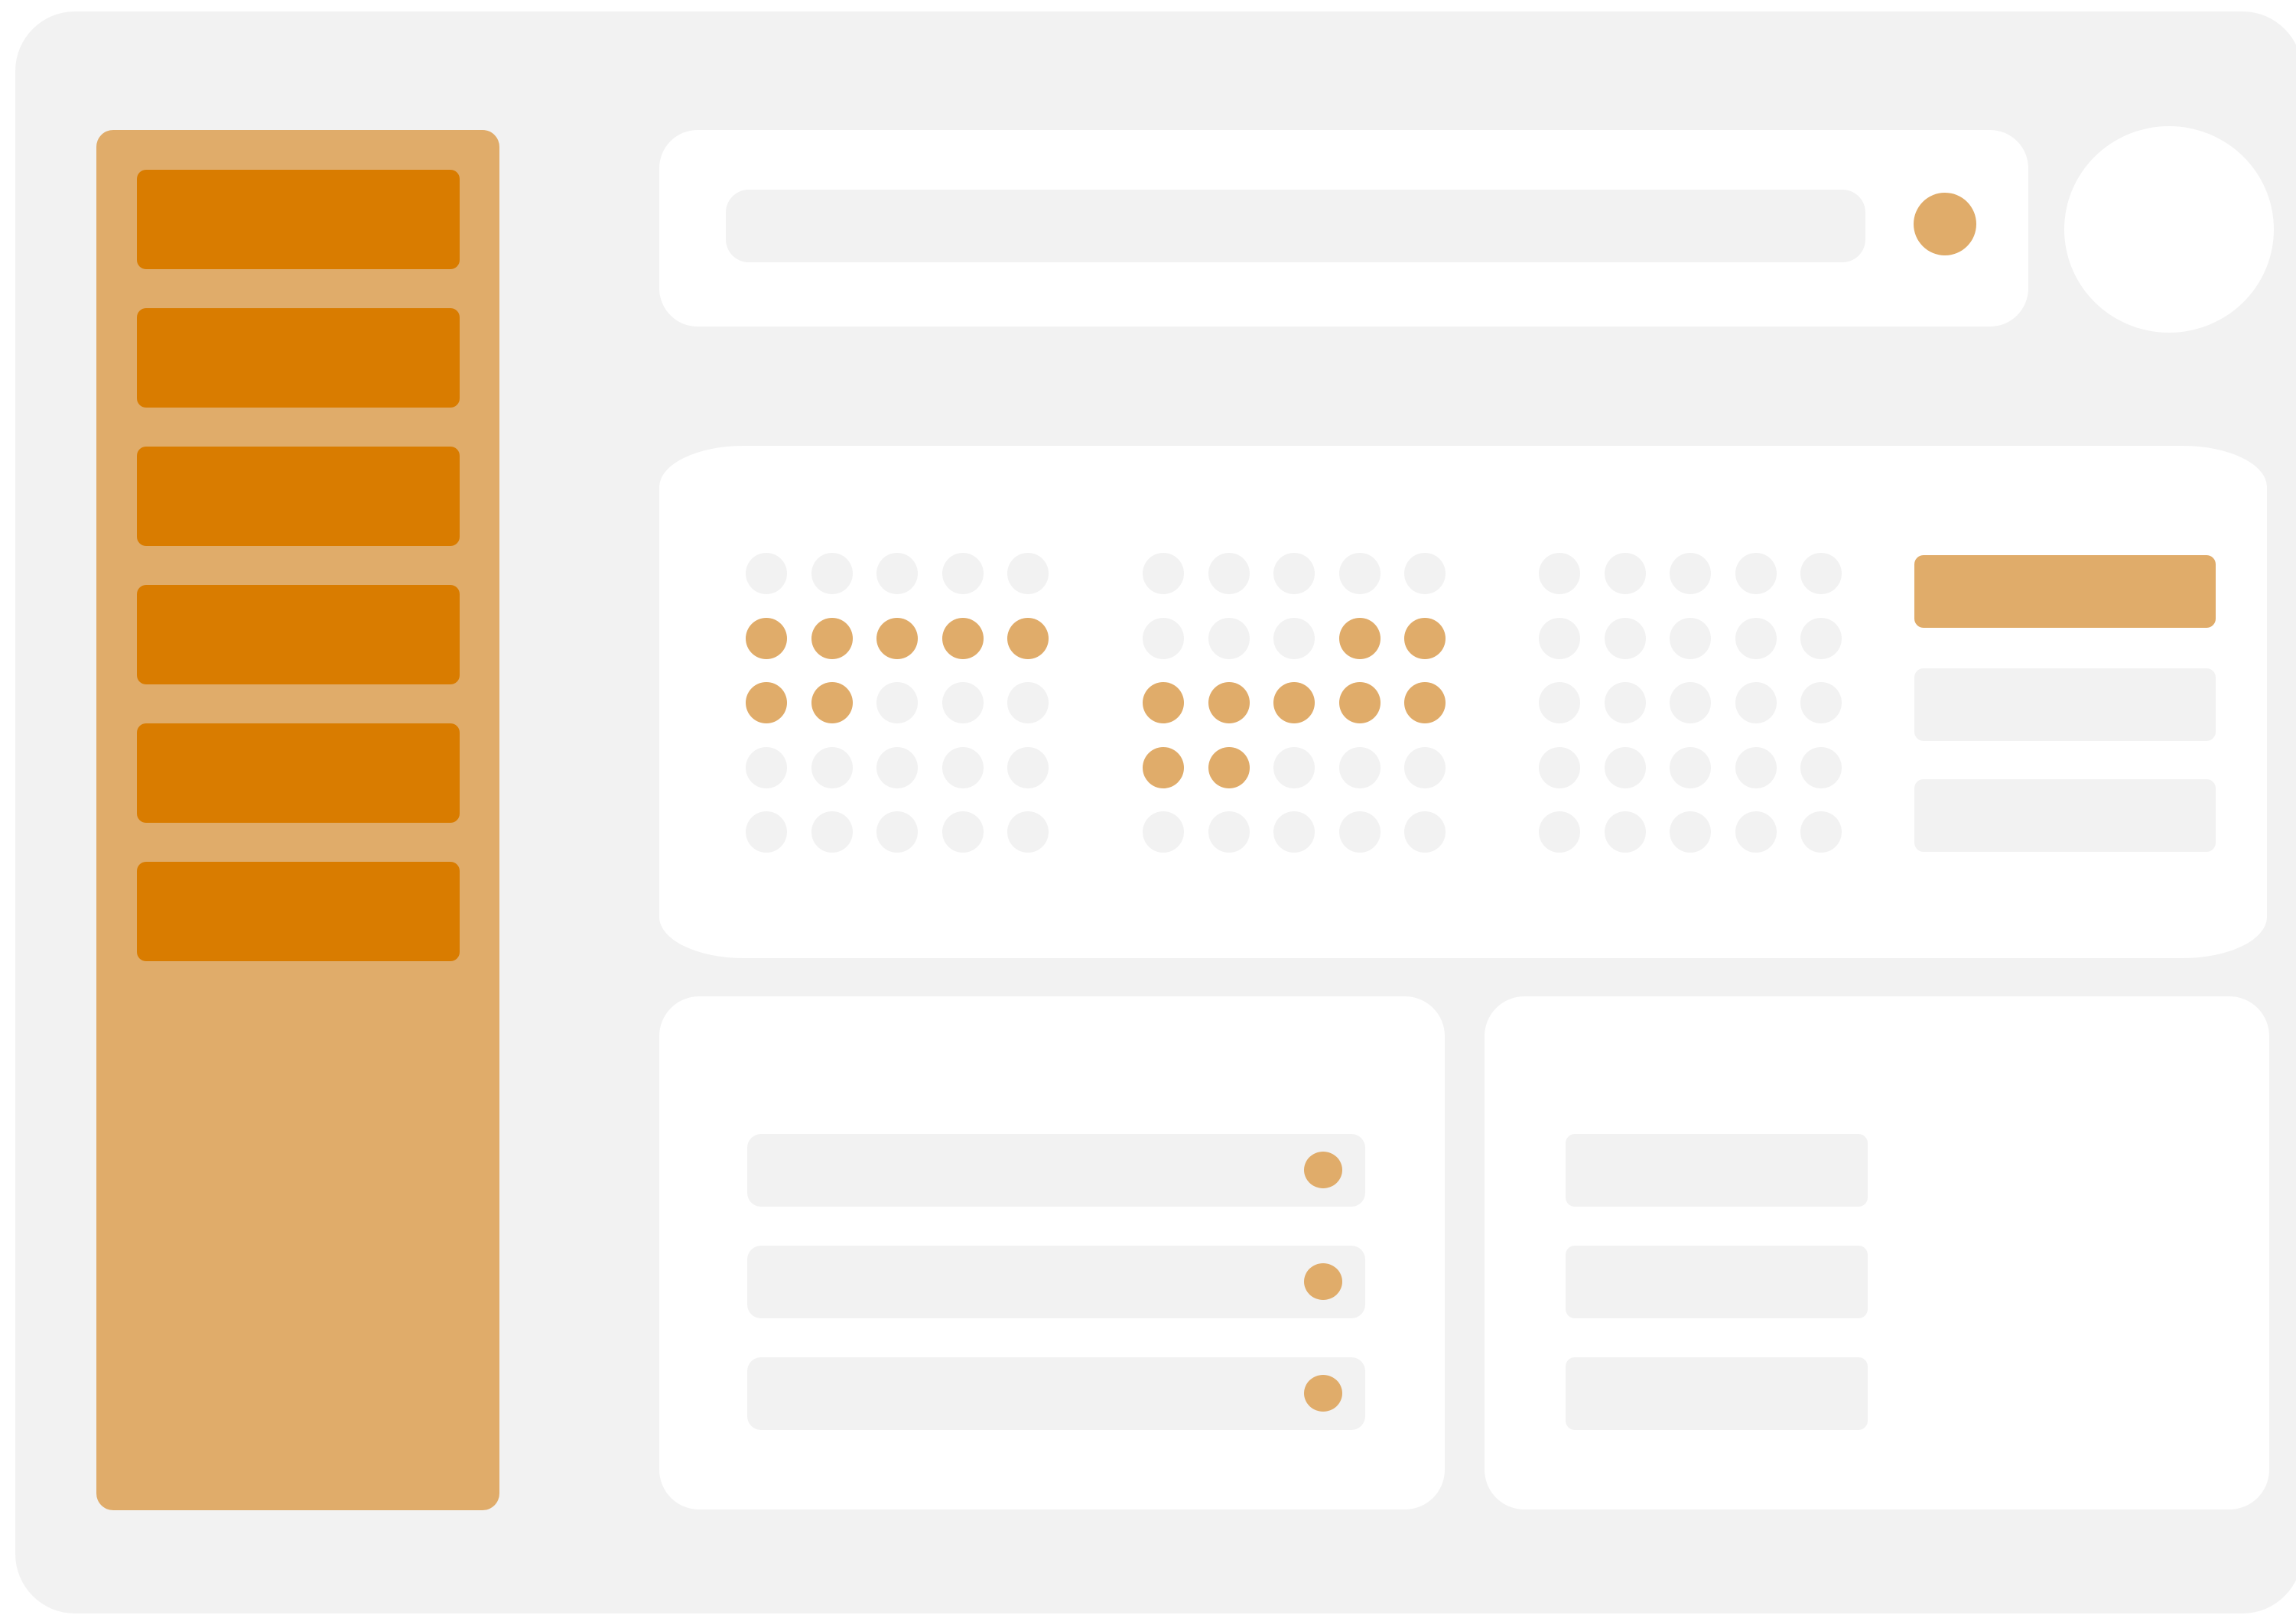 The height and width of the screenshot is (1615, 2296). Describe the element at coordinates (2169, 229) in the screenshot. I see `avatar-icon` at that location.